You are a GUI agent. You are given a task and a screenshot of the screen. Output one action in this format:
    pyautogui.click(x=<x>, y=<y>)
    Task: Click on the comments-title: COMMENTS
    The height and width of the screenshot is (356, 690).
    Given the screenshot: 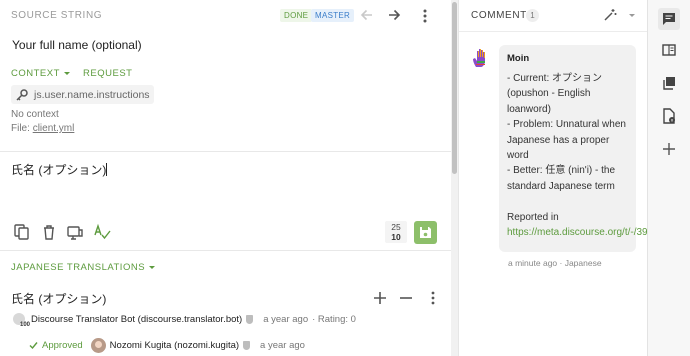 What is the action you would take?
    pyautogui.click(x=503, y=15)
    